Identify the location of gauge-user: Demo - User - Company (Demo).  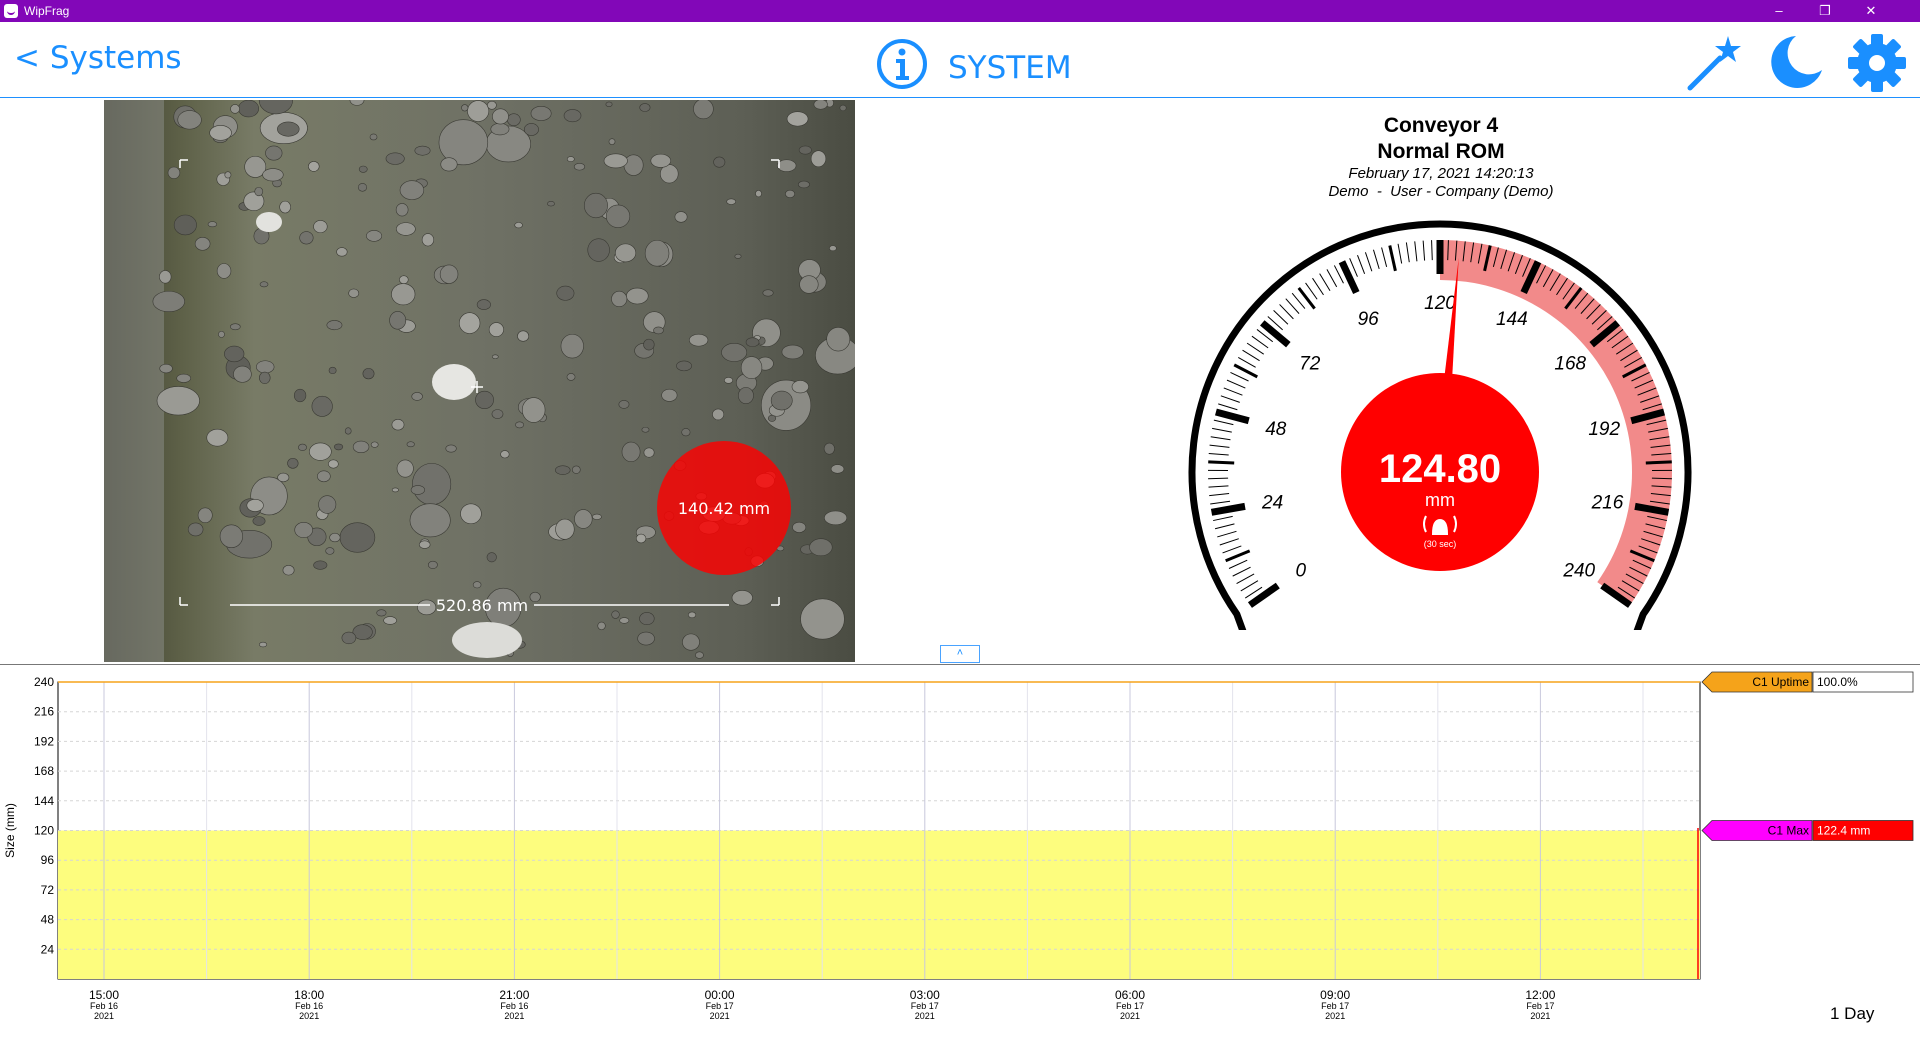
(1441, 191).